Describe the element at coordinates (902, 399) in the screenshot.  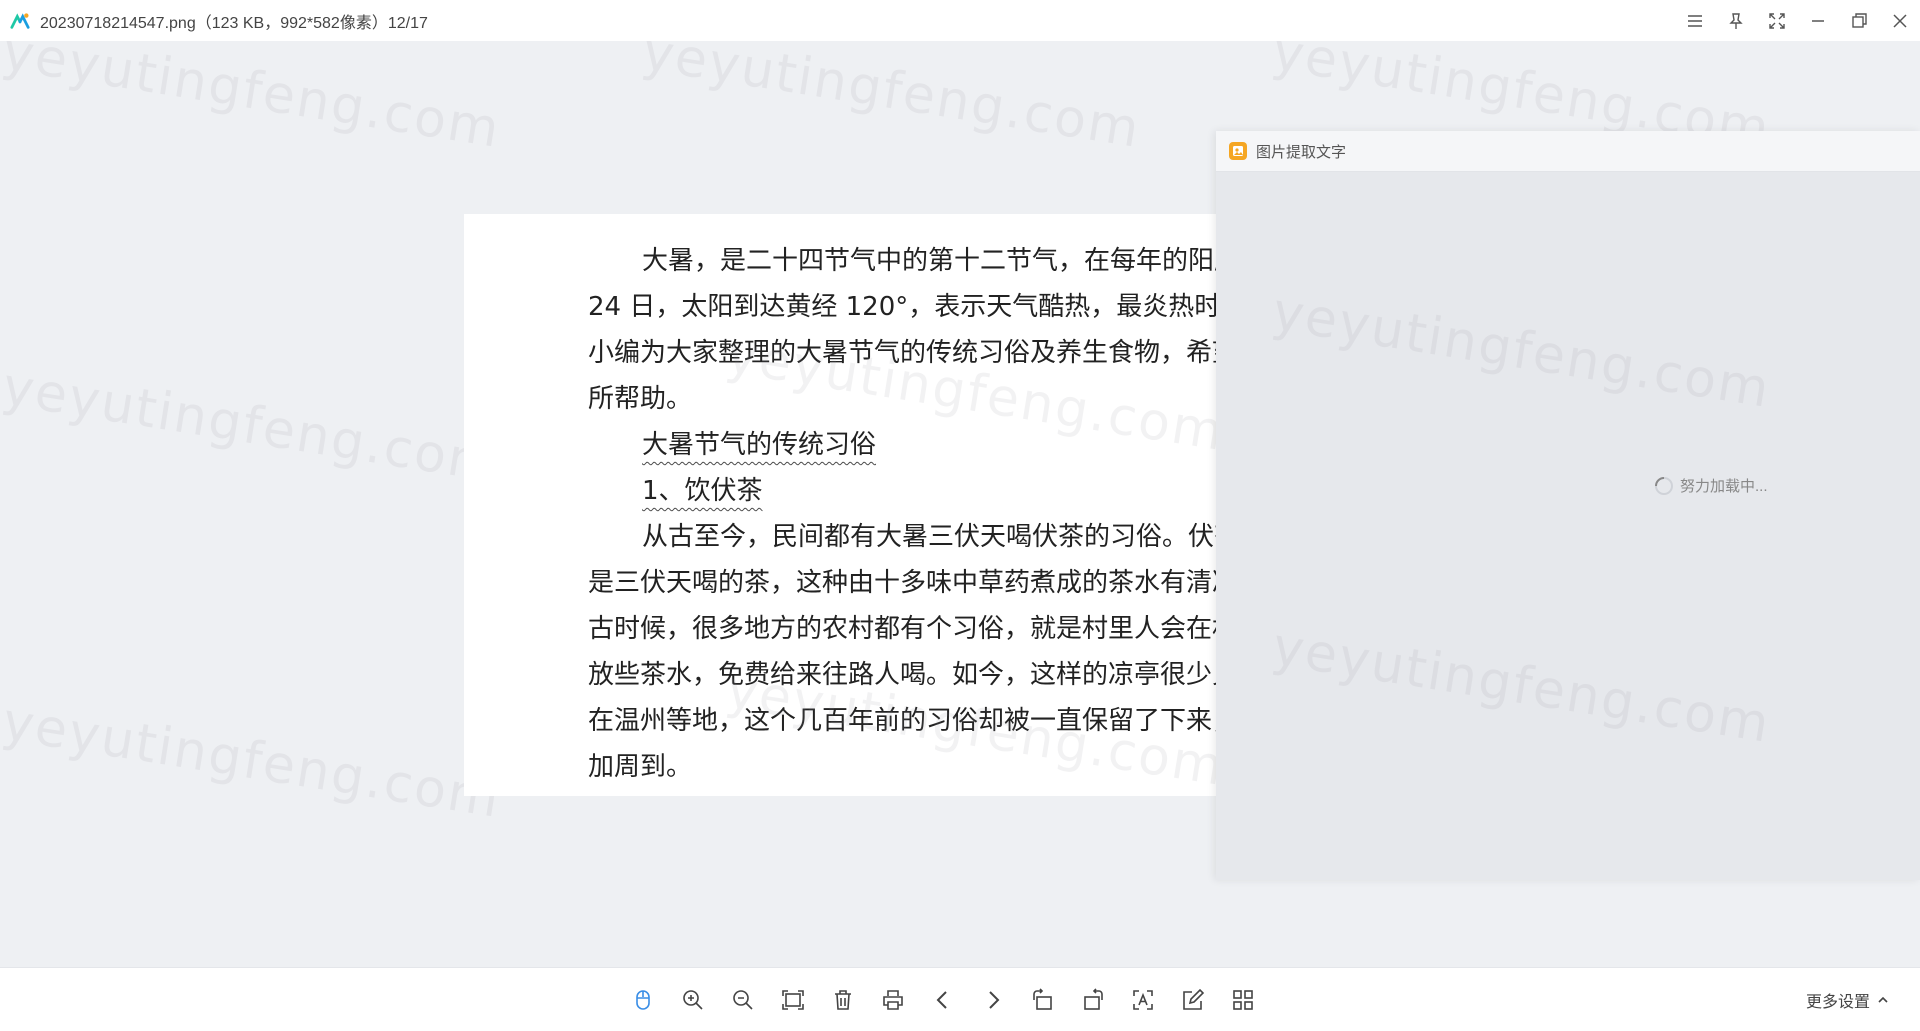
I see `document-line: 所帮助。` at that location.